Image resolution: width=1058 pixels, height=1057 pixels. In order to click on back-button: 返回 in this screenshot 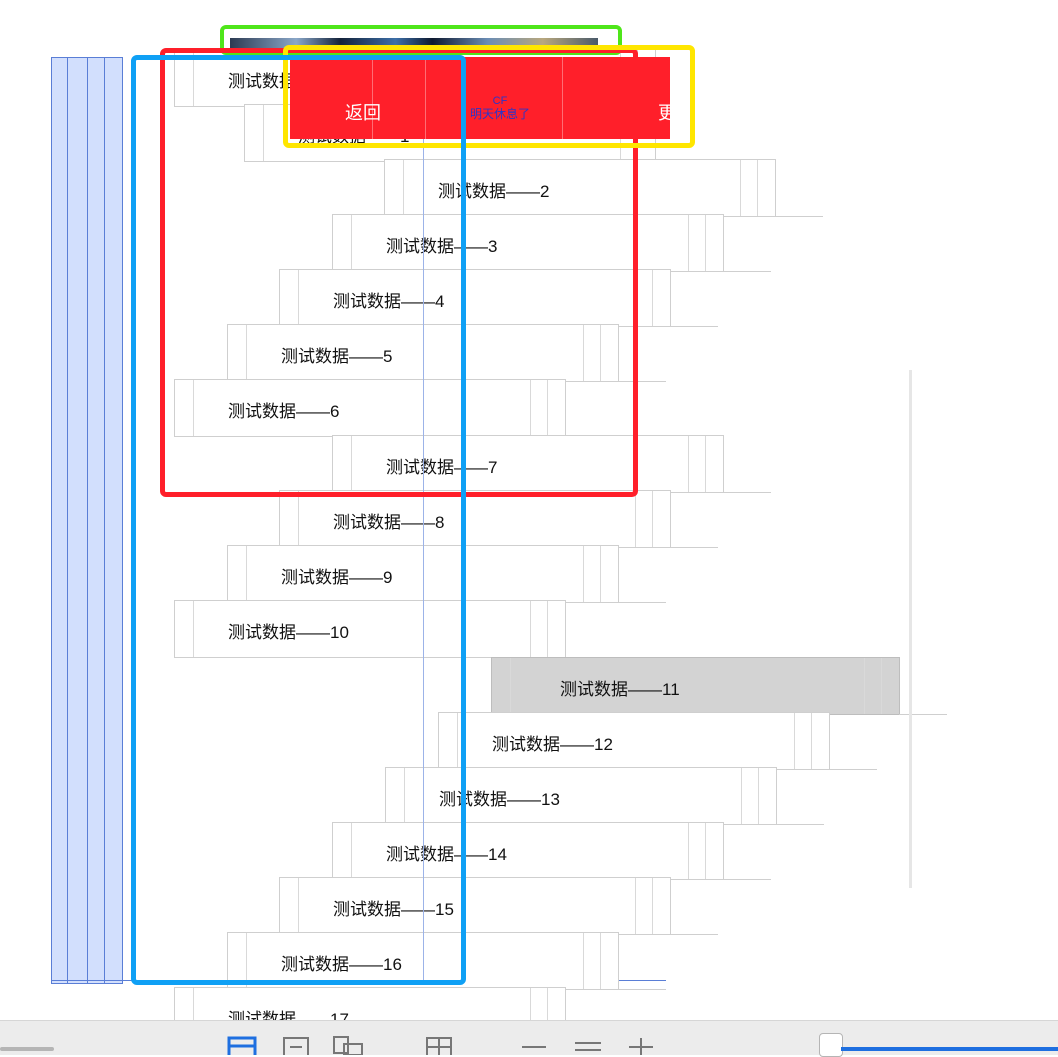, I will do `click(363, 112)`.